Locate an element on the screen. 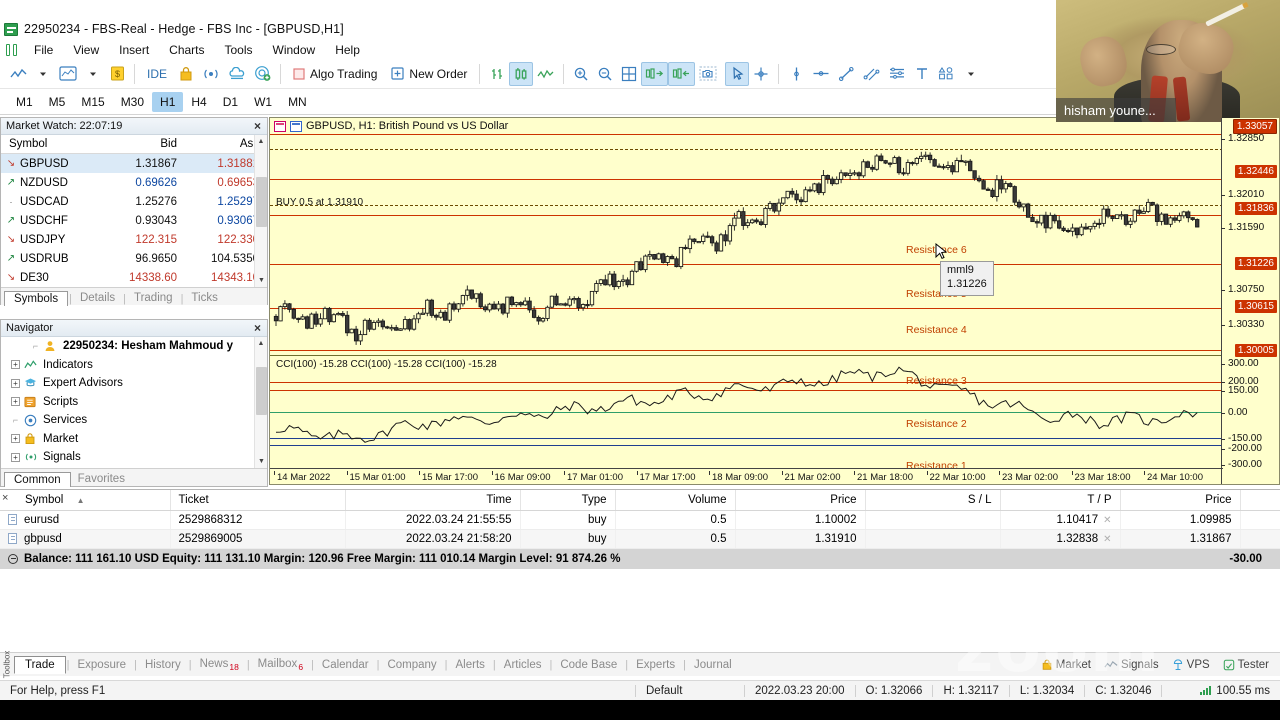 Image resolution: width=1280 pixels, height=720 pixels. column-header-price-open: Price is located at coordinates (800, 500).